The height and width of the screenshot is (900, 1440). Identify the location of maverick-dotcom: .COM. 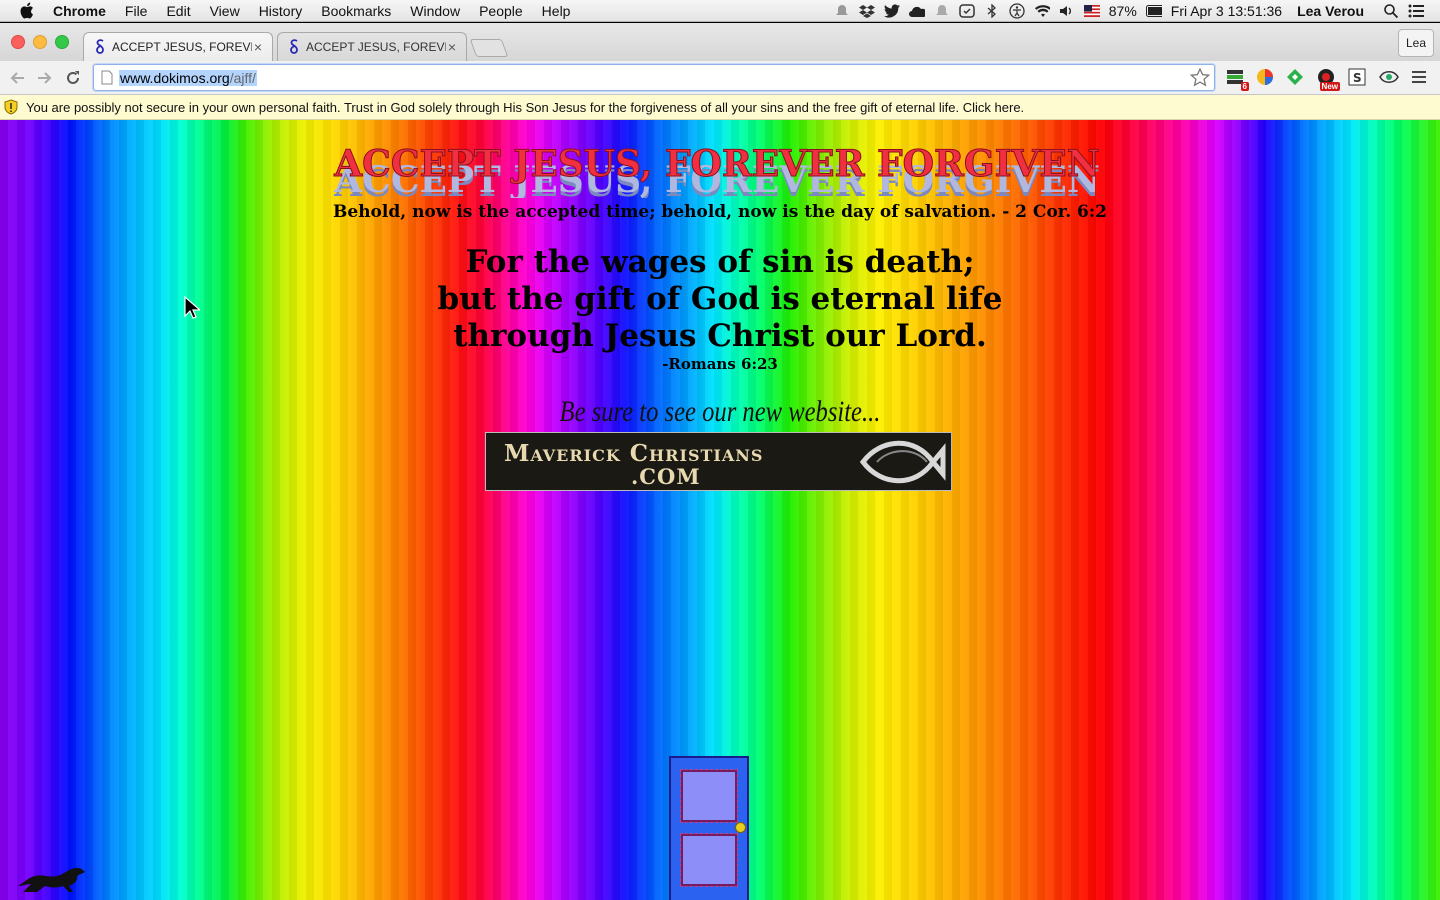
(666, 476).